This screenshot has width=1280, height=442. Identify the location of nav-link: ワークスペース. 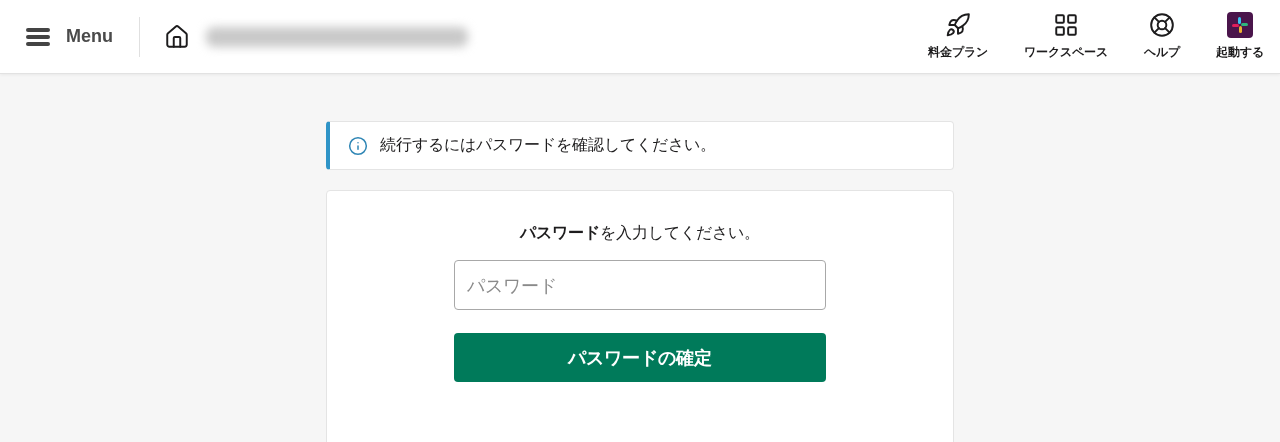
(1066, 36).